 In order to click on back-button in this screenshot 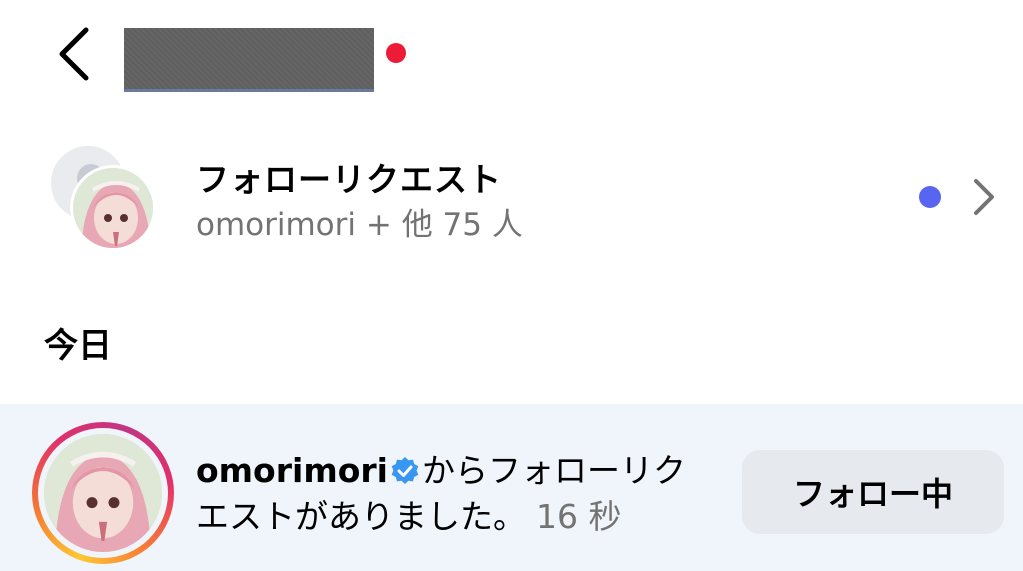, I will do `click(74, 54)`.